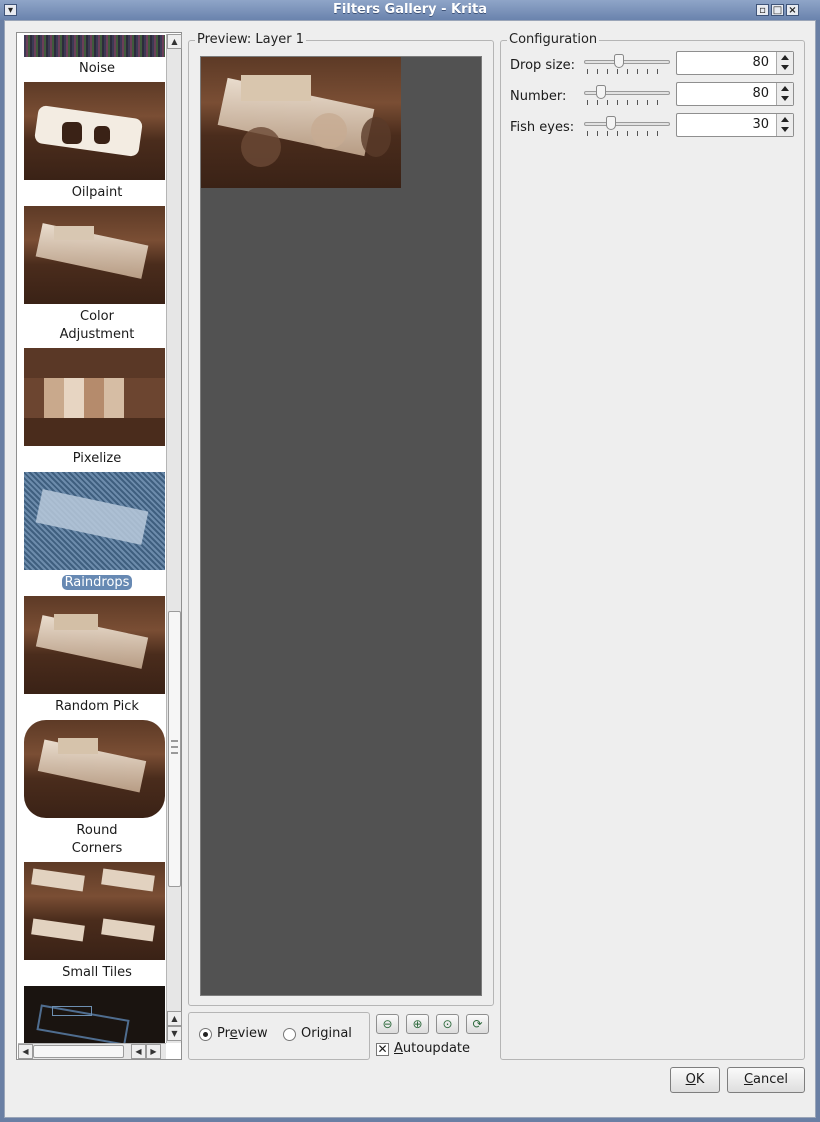  Describe the element at coordinates (301, 122) in the screenshot. I see `preview-image` at that location.